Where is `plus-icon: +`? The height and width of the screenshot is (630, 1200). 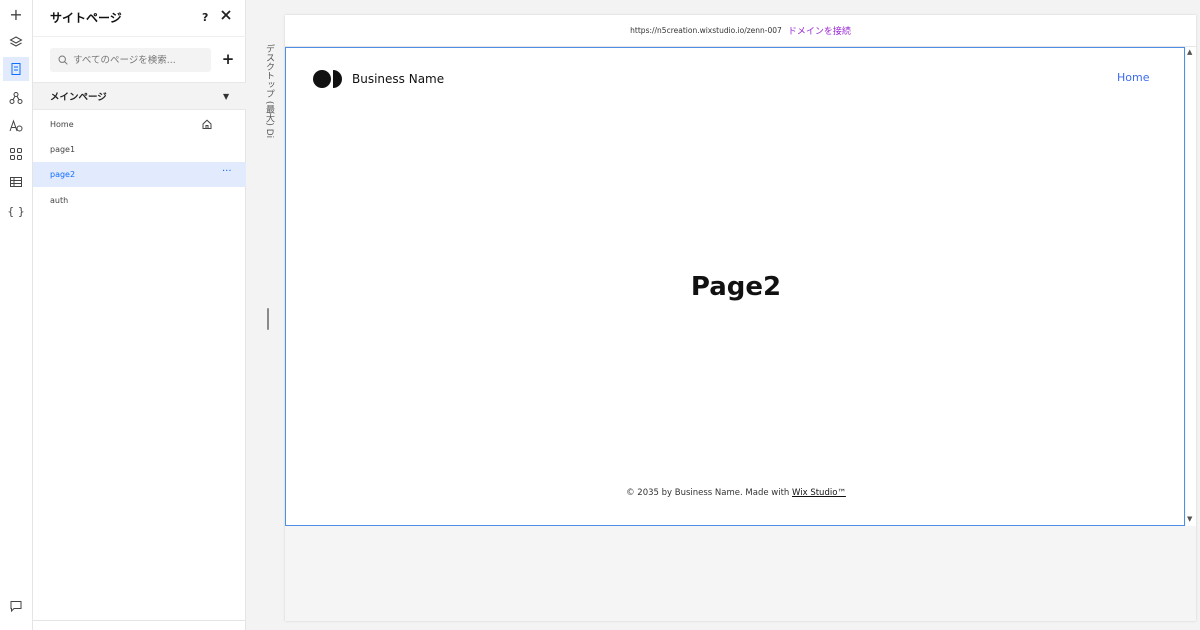
plus-icon: + is located at coordinates (16, 14).